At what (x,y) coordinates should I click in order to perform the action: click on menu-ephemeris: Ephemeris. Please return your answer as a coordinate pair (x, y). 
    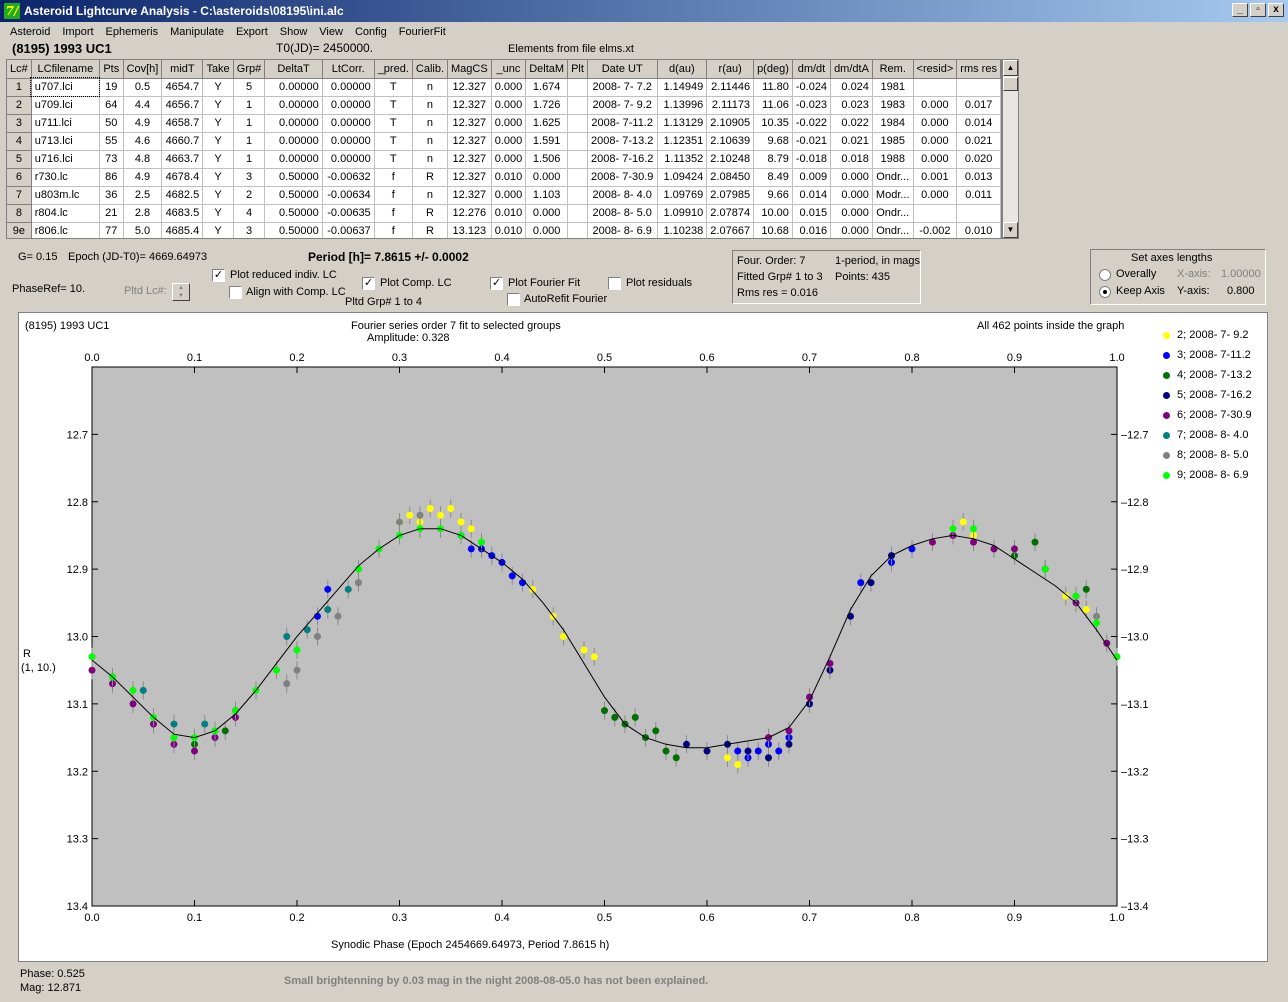
    Looking at the image, I should click on (132, 32).